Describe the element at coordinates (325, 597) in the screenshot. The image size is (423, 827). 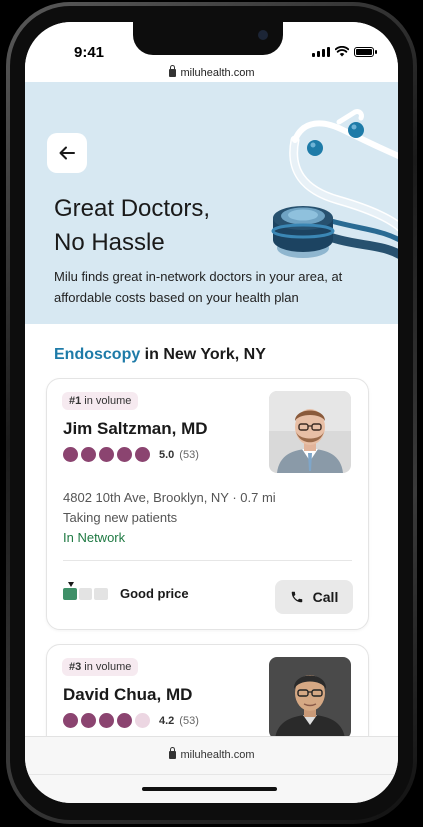
I see `call-label: Call` at that location.